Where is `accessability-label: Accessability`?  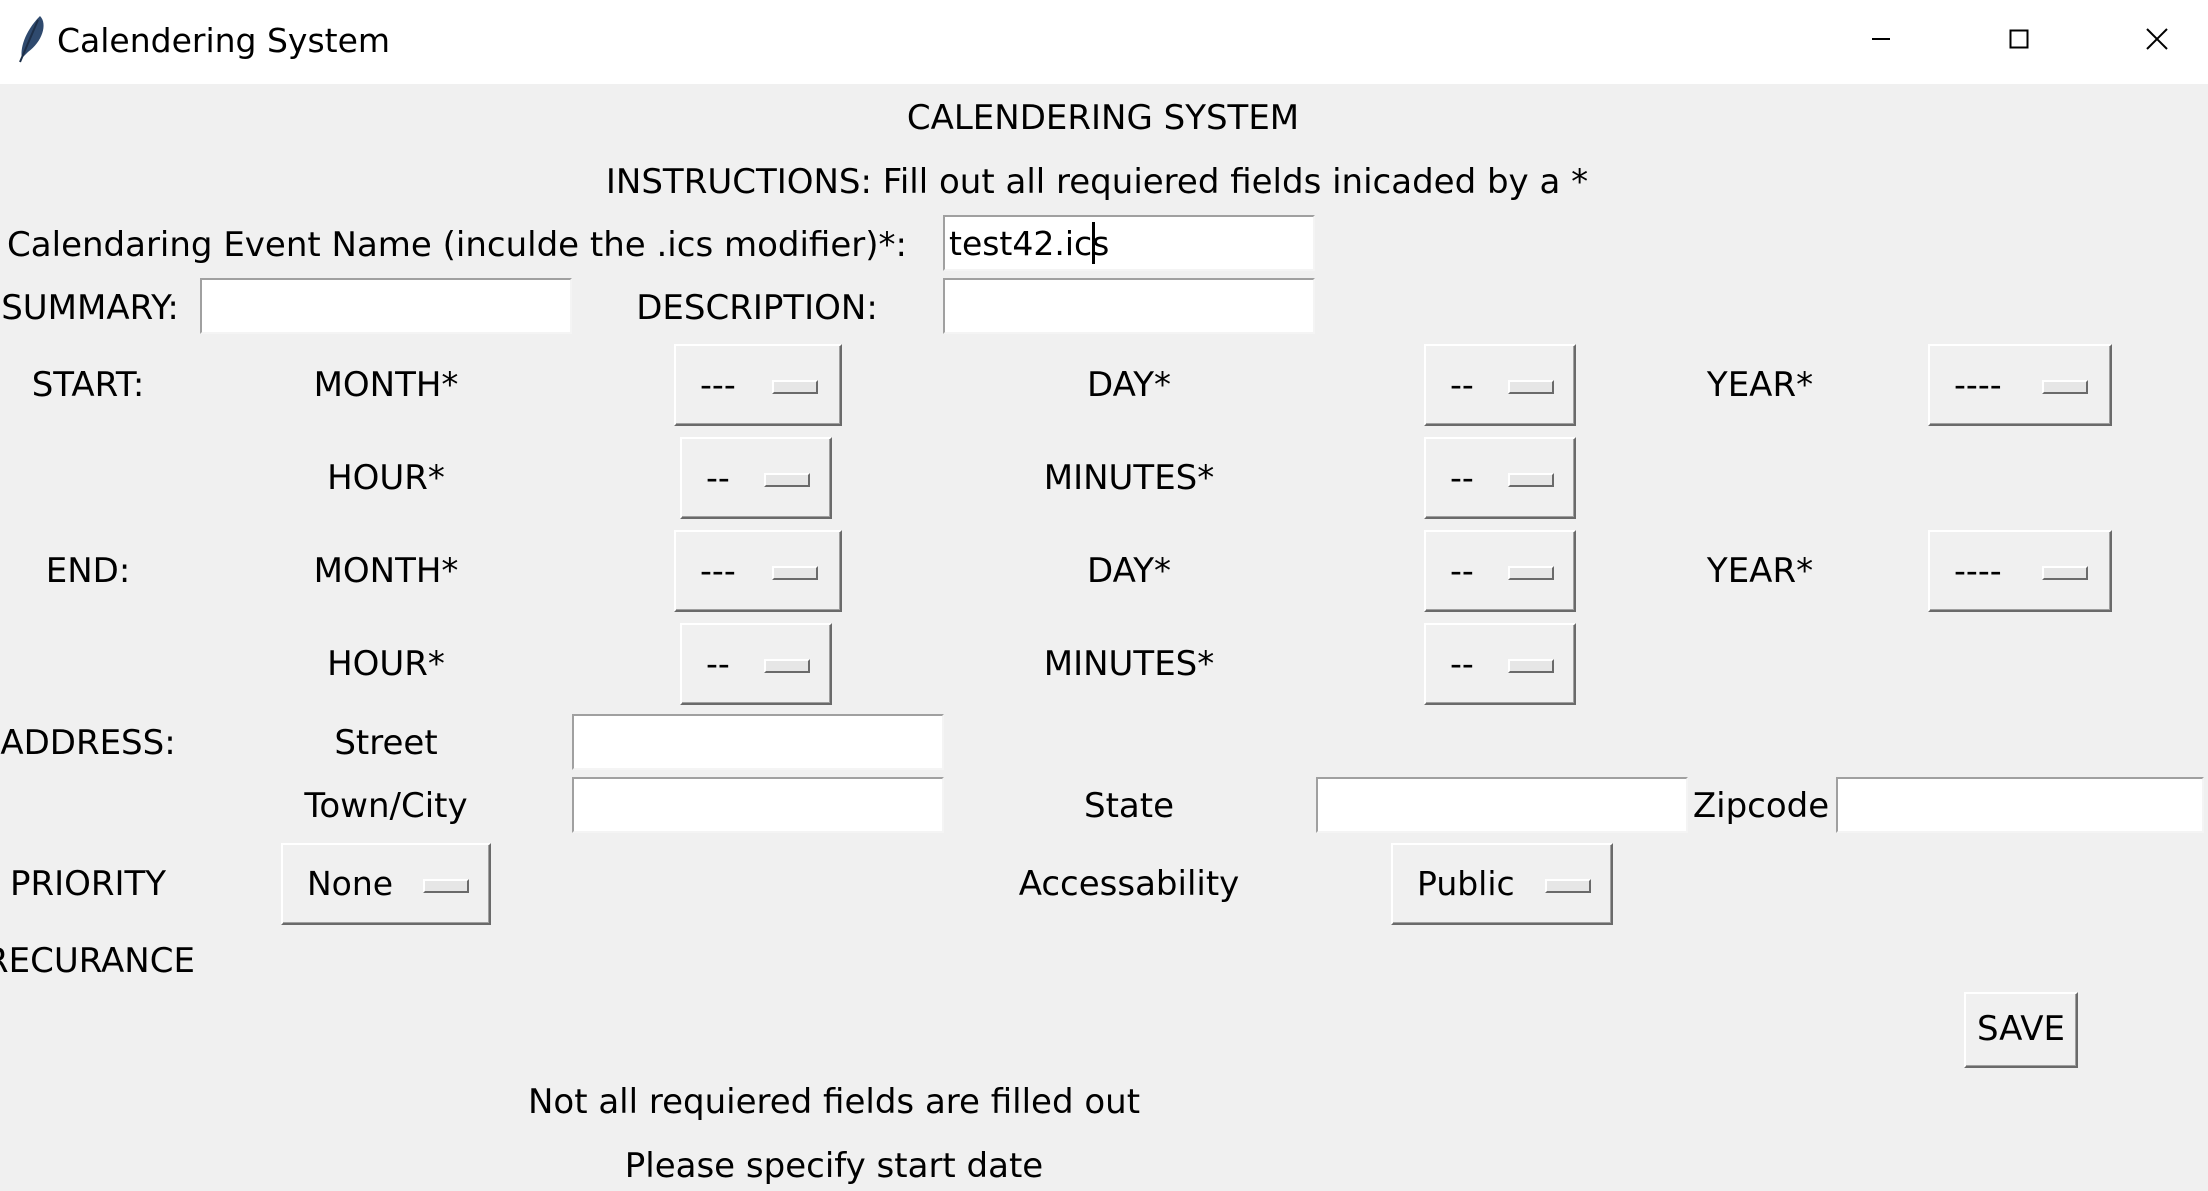
accessability-label: Accessability is located at coordinates (1129, 884).